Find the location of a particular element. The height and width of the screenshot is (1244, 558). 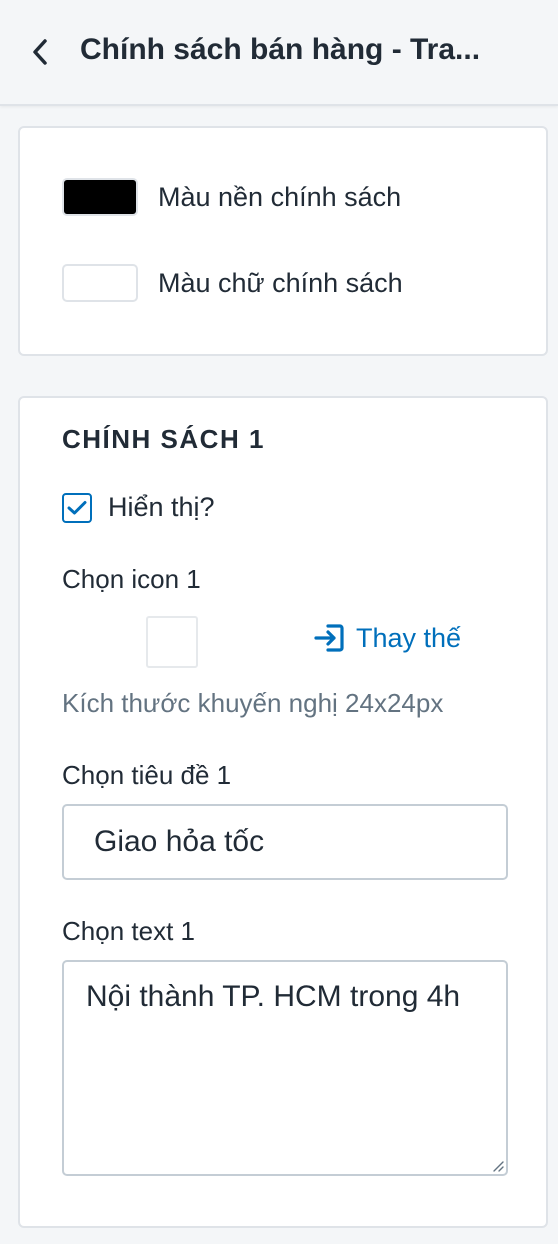

show-policy-label: Hiển thị? is located at coordinates (161, 507).